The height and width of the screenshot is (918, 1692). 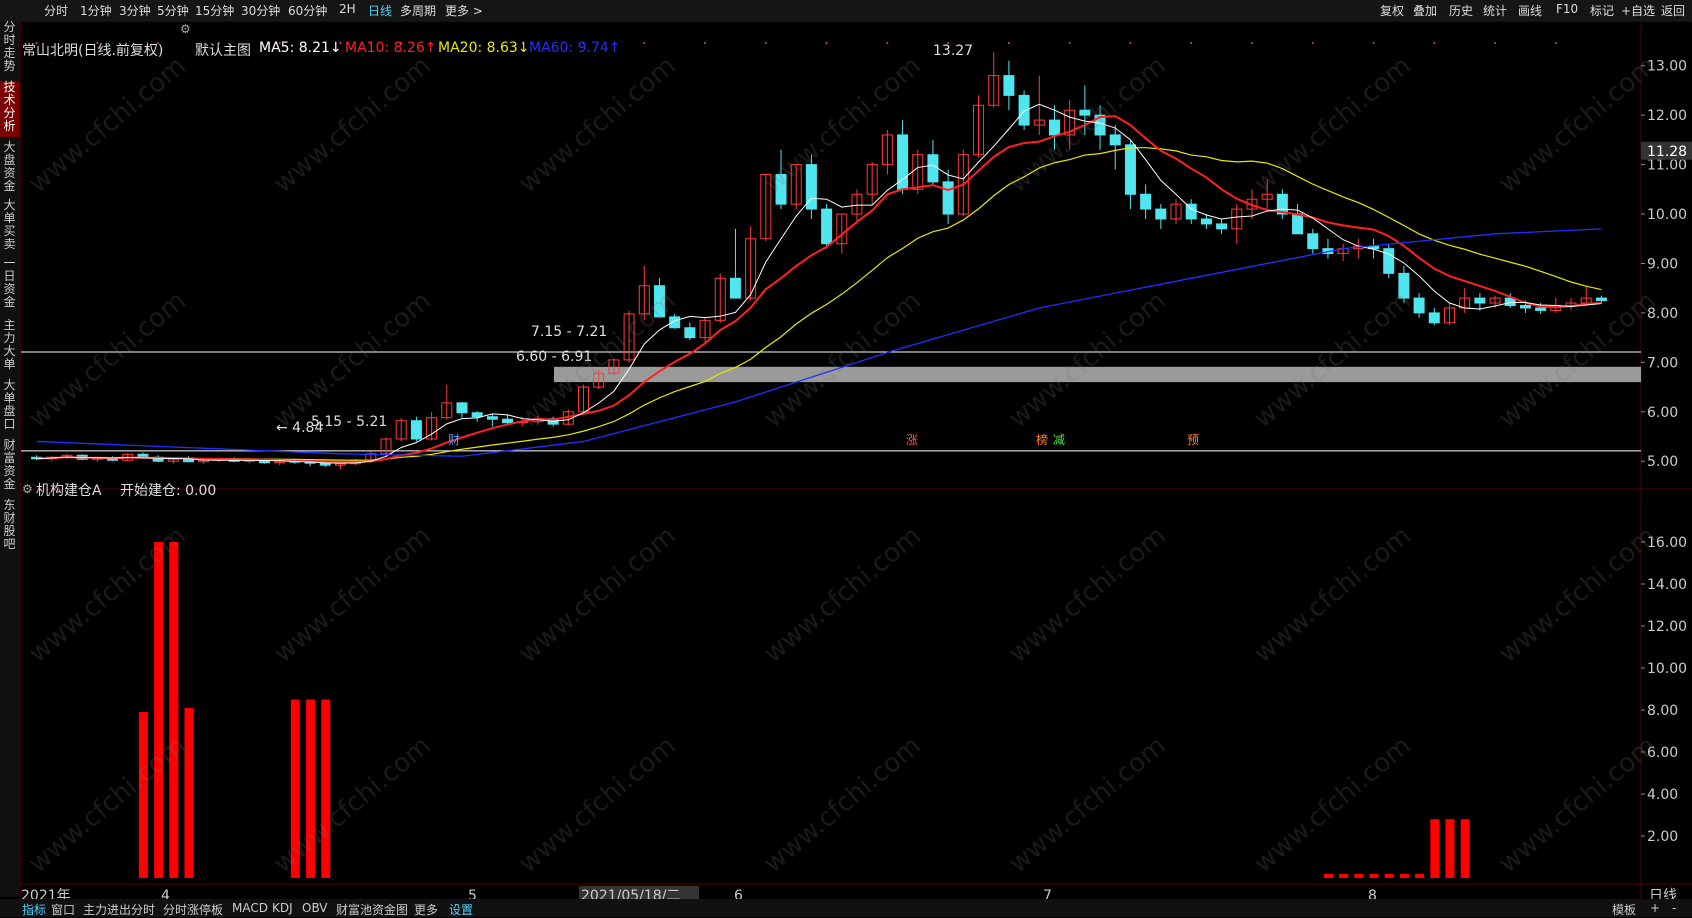 I want to click on price-axis-label: 7.00, so click(x=1662, y=363).